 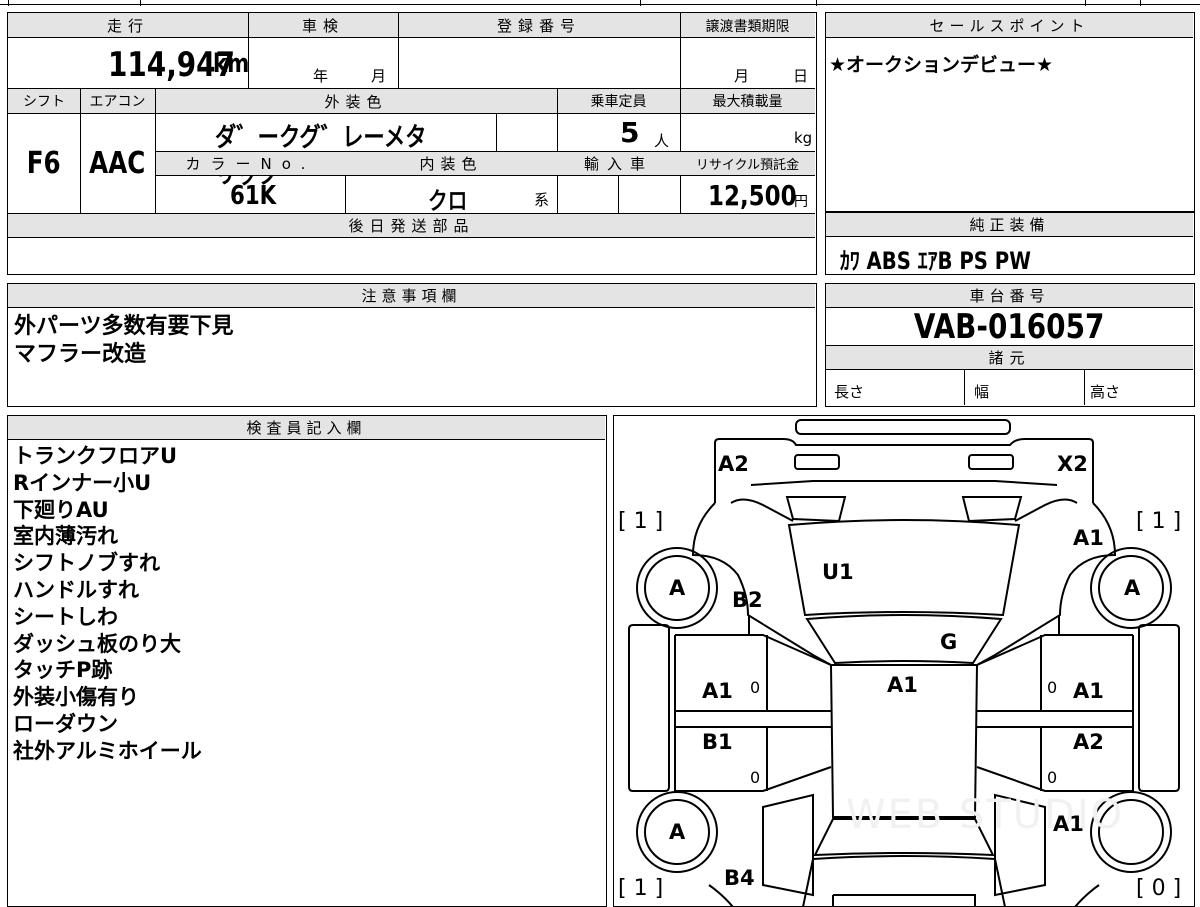 I want to click on length-label: 長さ, so click(x=849, y=392).